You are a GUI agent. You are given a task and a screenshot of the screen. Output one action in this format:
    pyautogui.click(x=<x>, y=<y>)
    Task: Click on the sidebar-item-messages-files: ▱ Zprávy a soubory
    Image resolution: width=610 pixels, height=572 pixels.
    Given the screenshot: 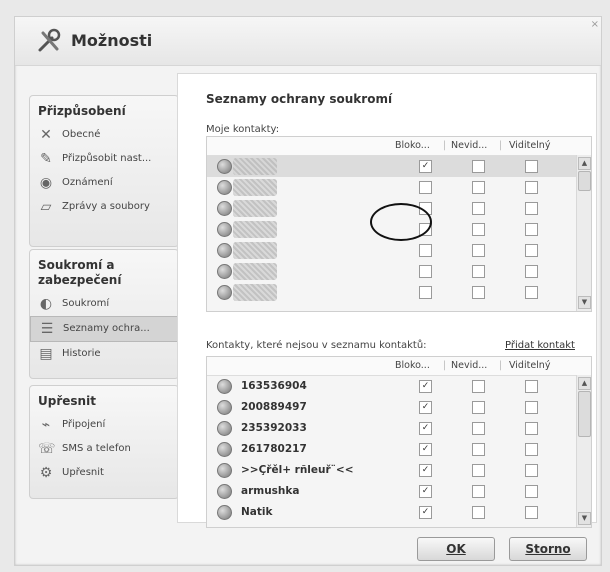 What is the action you would take?
    pyautogui.click(x=104, y=207)
    